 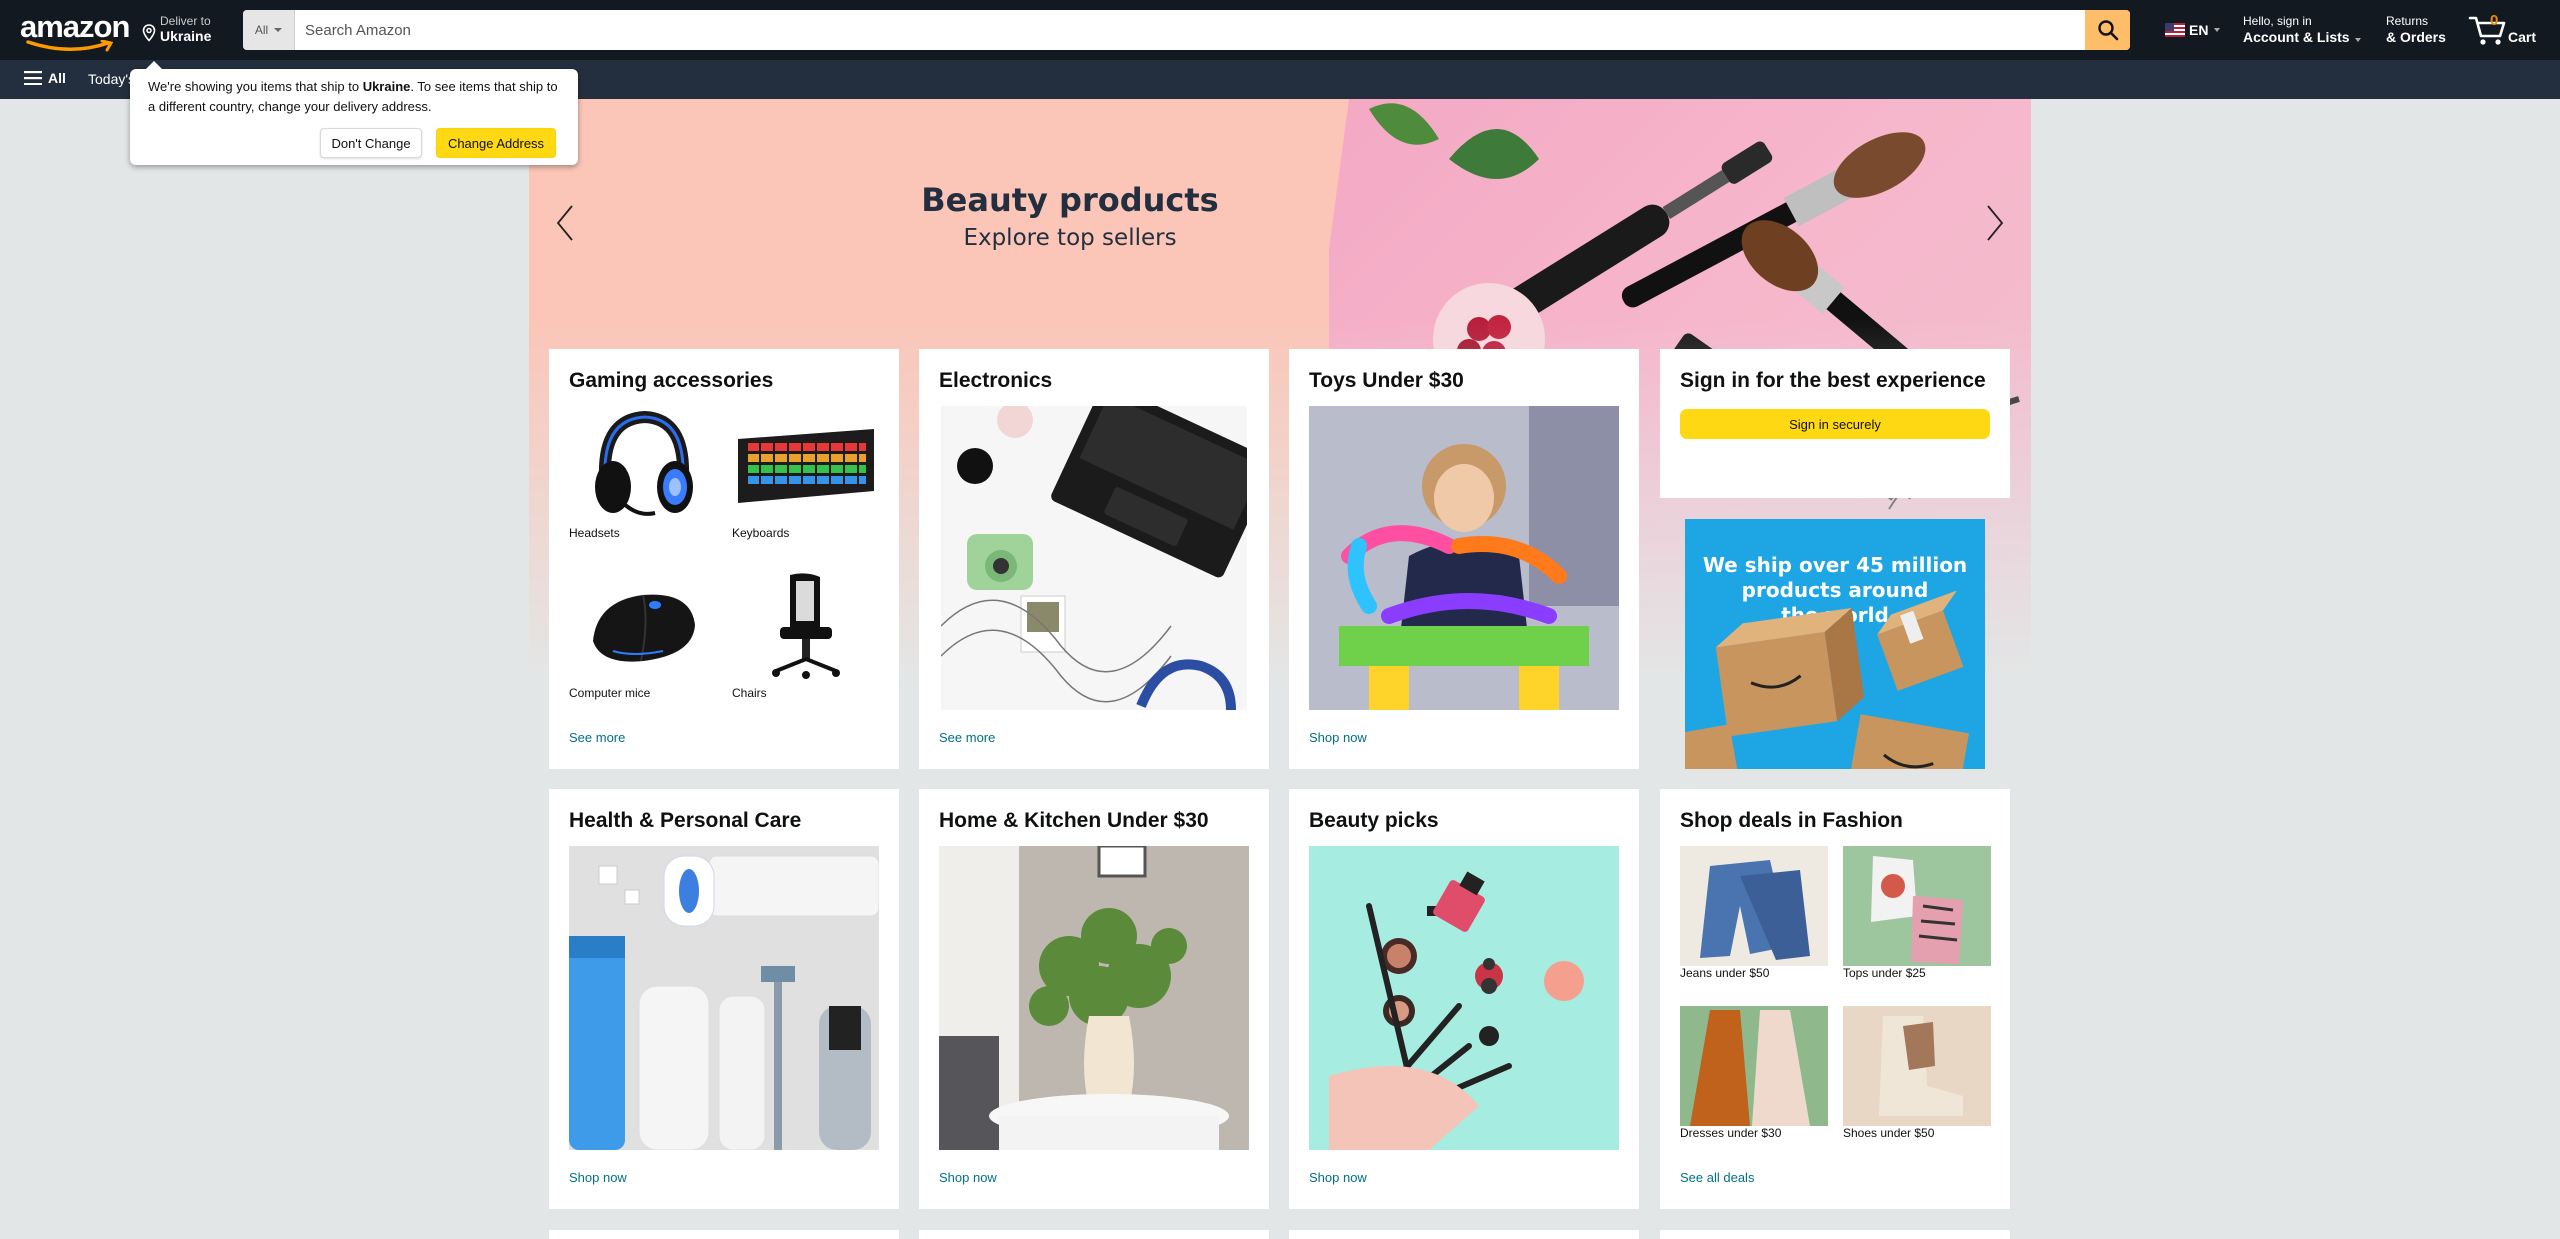 What do you see at coordinates (186, 36) in the screenshot?
I see `deliver-country: Ukraine` at bounding box center [186, 36].